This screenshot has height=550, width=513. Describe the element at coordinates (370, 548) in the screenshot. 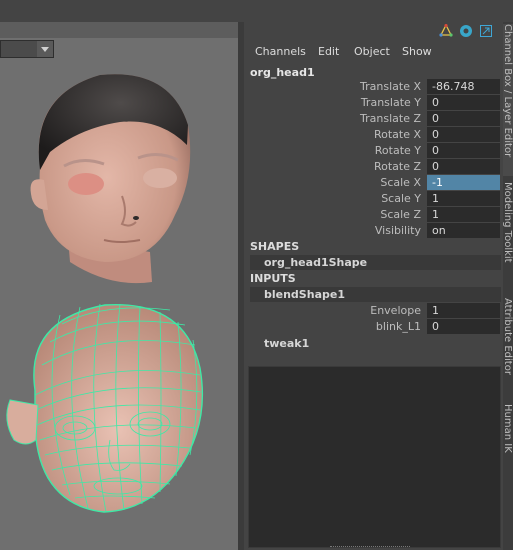

I see `resize-handle` at that location.